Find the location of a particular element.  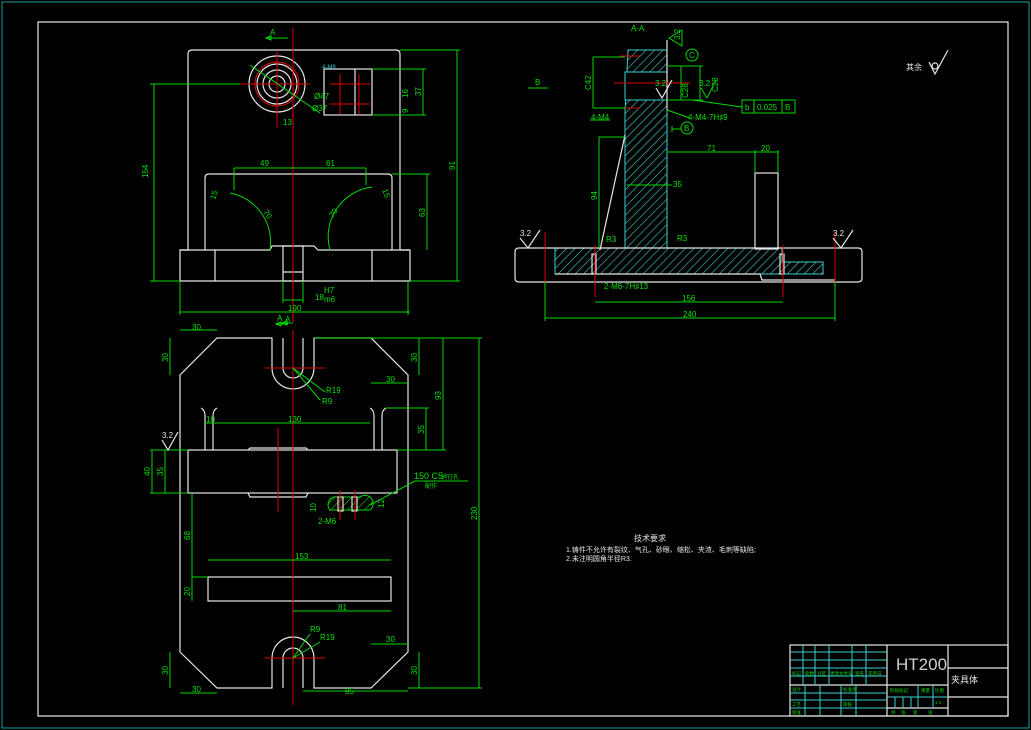

roughness-1: 3.2 is located at coordinates (526, 233).